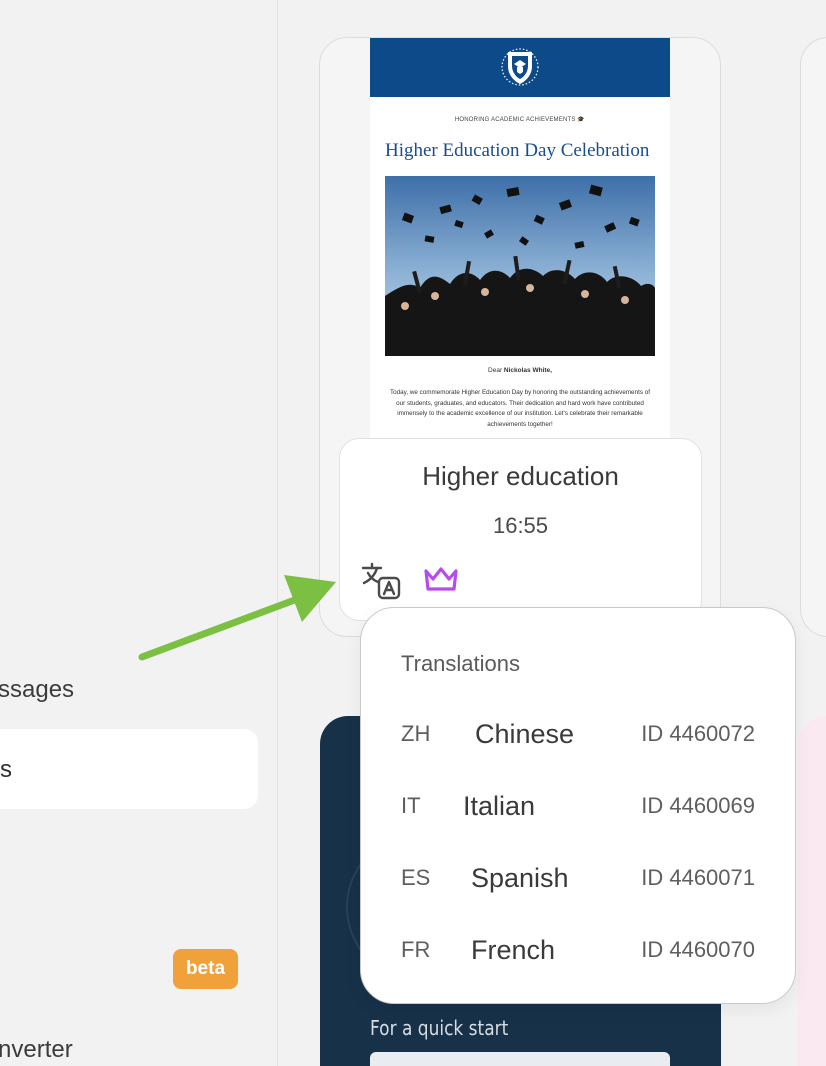 Image resolution: width=826 pixels, height=1066 pixels. Describe the element at coordinates (520, 1059) in the screenshot. I see `dark-card-thumbnail` at that location.